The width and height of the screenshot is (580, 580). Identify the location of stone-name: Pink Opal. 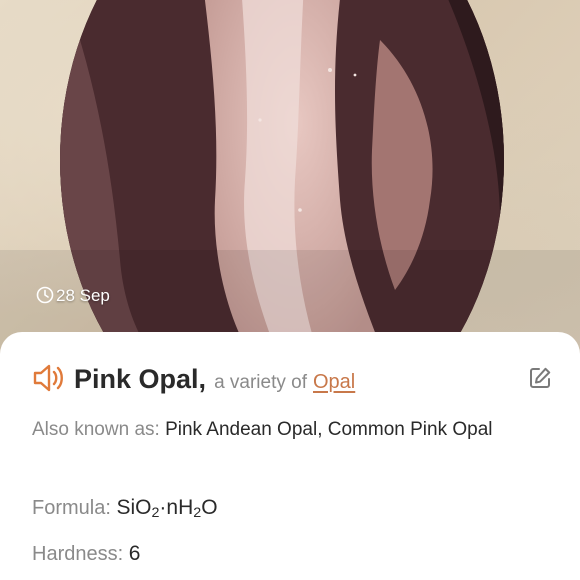
(136, 379).